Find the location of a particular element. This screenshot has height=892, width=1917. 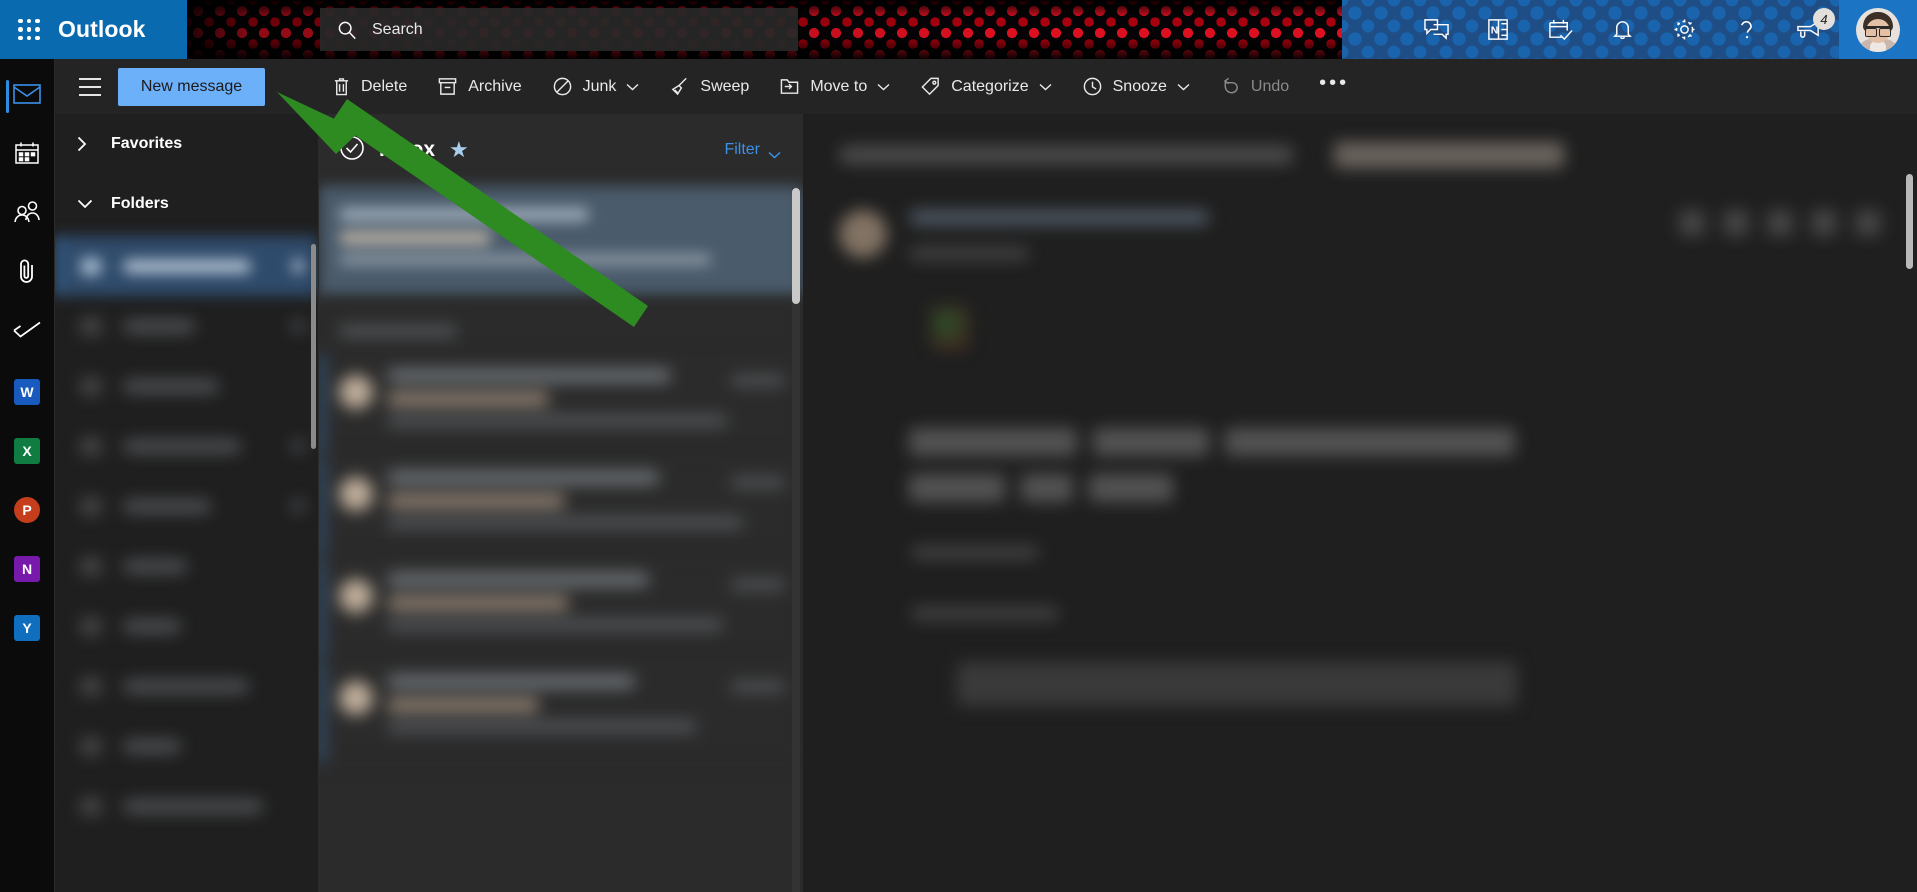

app-rail: W X P N Y is located at coordinates (27, 475).